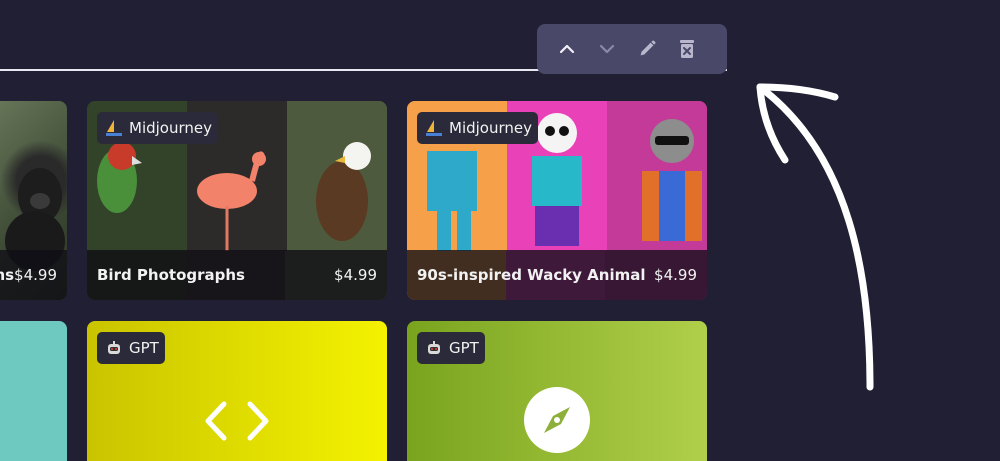 The height and width of the screenshot is (461, 1000). I want to click on compass-icon, so click(557, 420).